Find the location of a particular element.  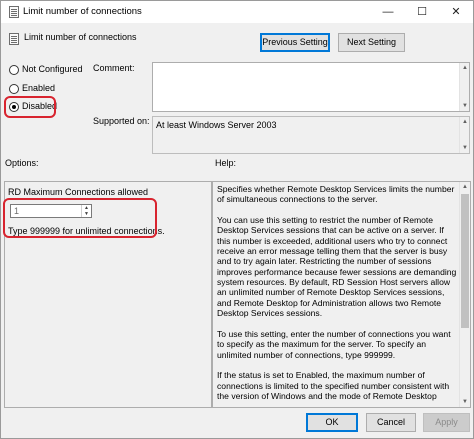

maximize-button: ☐ is located at coordinates (422, 12).